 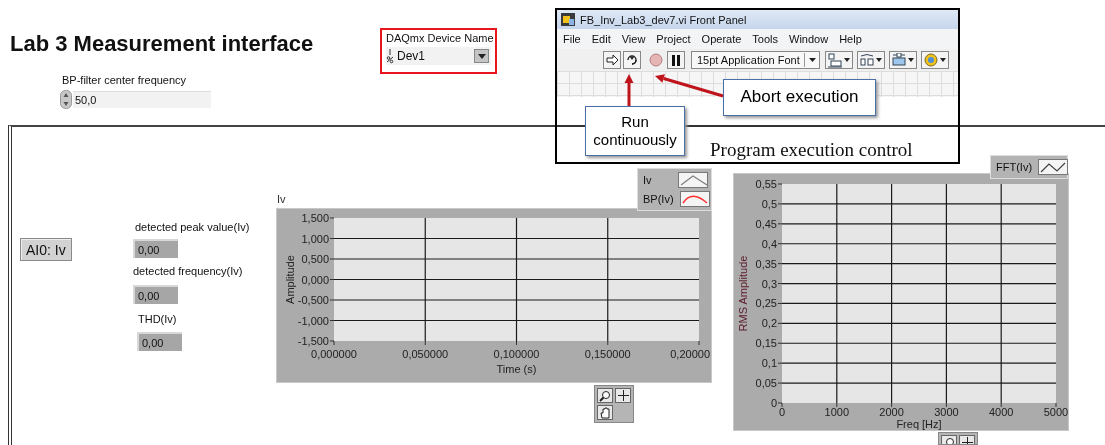 I want to click on tick-label: -1,000, so click(x=313, y=320).